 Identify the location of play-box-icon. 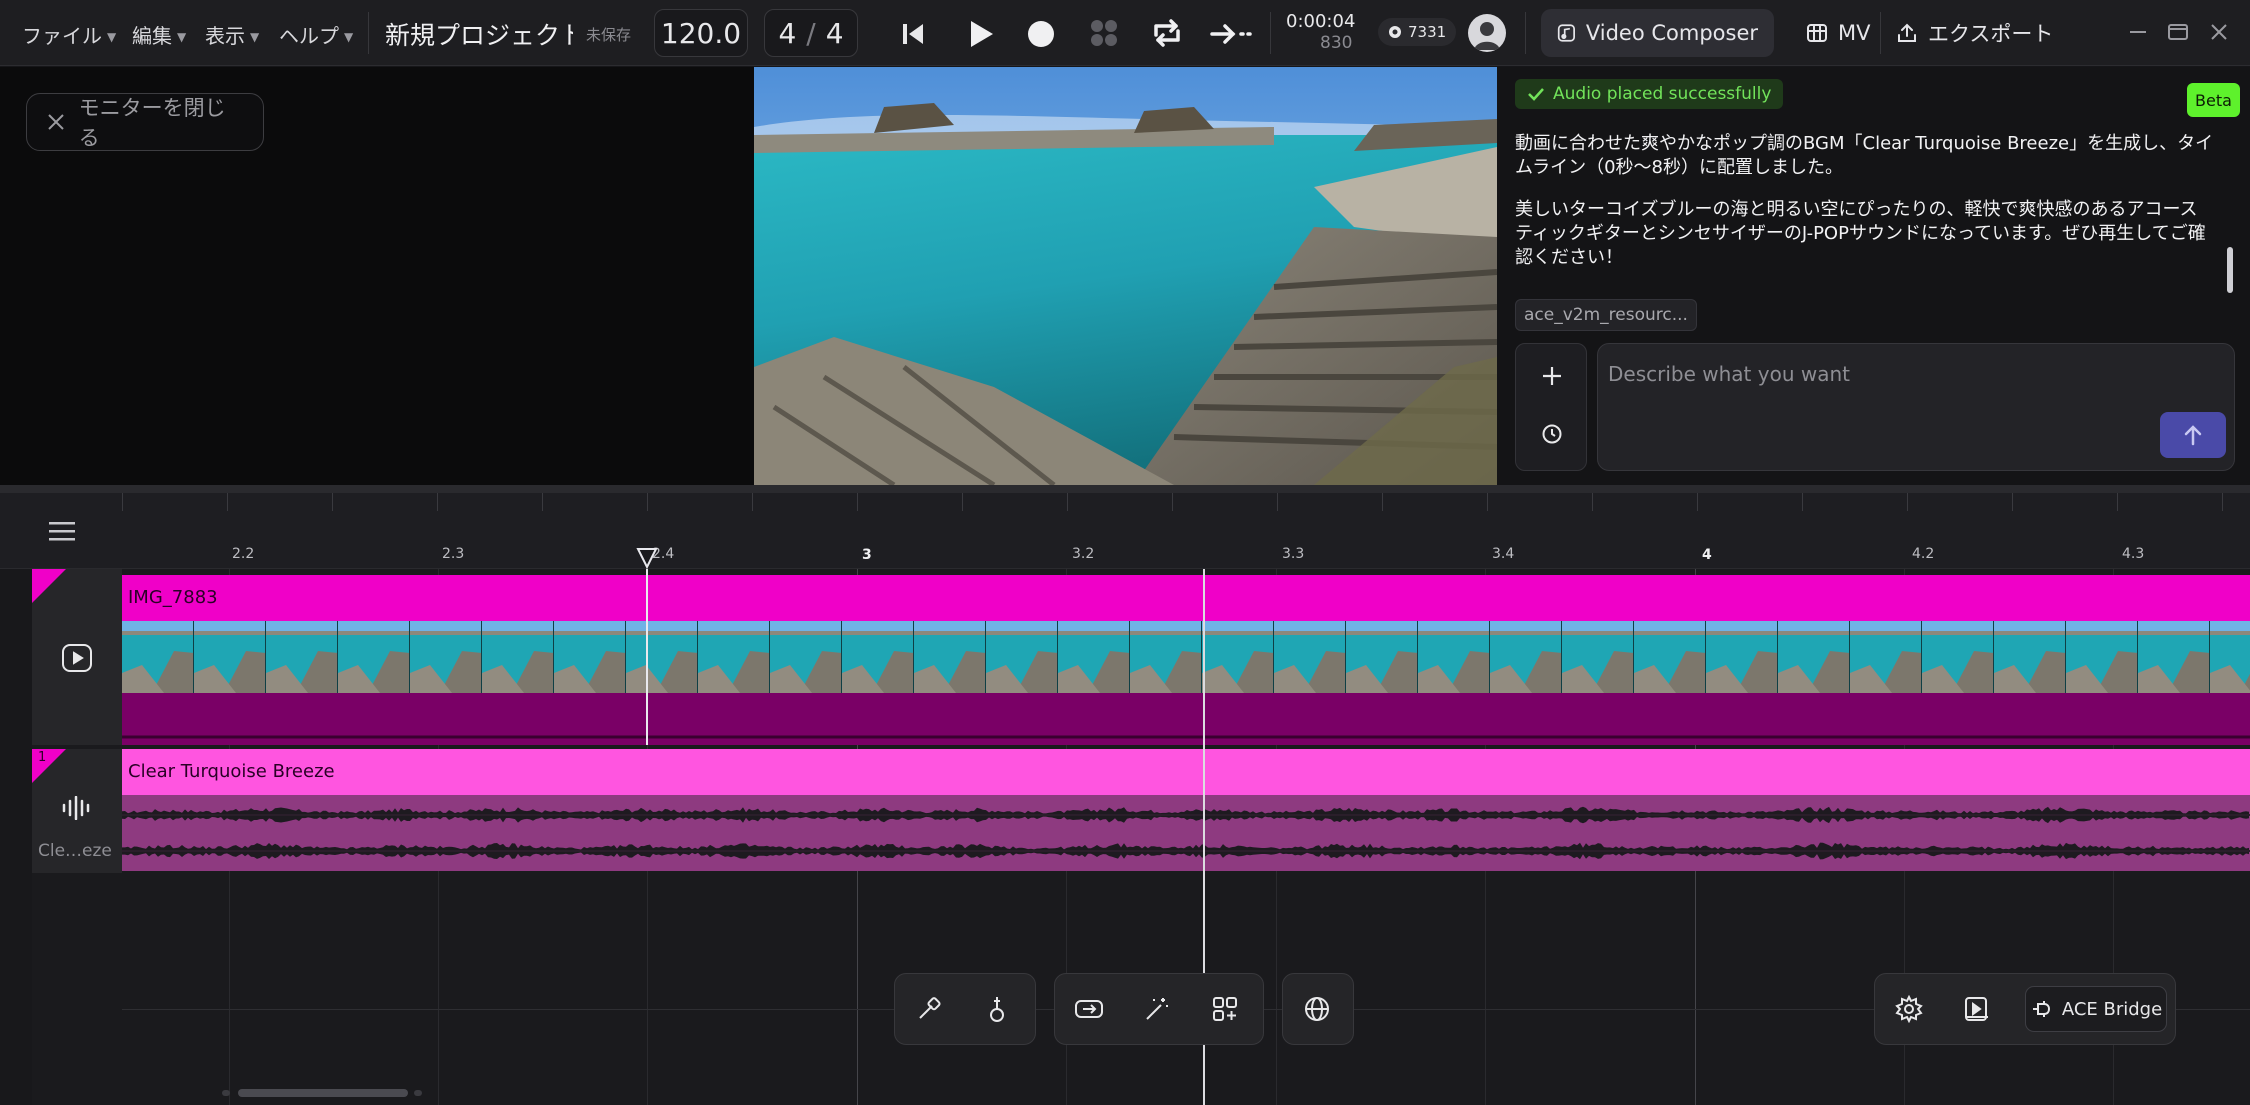
(1976, 1009).